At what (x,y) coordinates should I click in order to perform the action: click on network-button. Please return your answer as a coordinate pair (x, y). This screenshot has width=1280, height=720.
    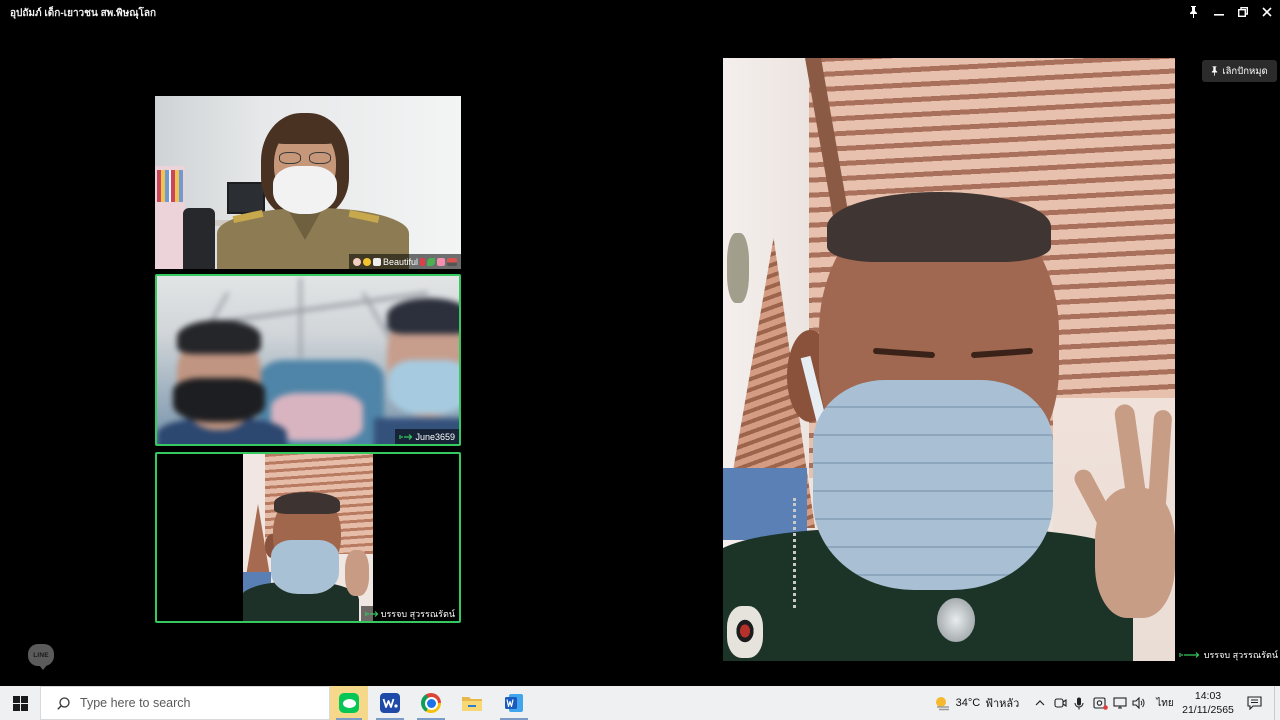
    Looking at the image, I should click on (1120, 703).